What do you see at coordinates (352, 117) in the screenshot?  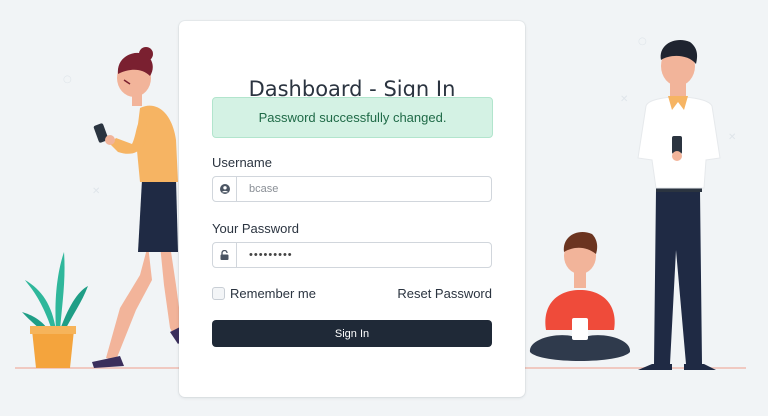 I see `success-alert: Password successfully changed.` at bounding box center [352, 117].